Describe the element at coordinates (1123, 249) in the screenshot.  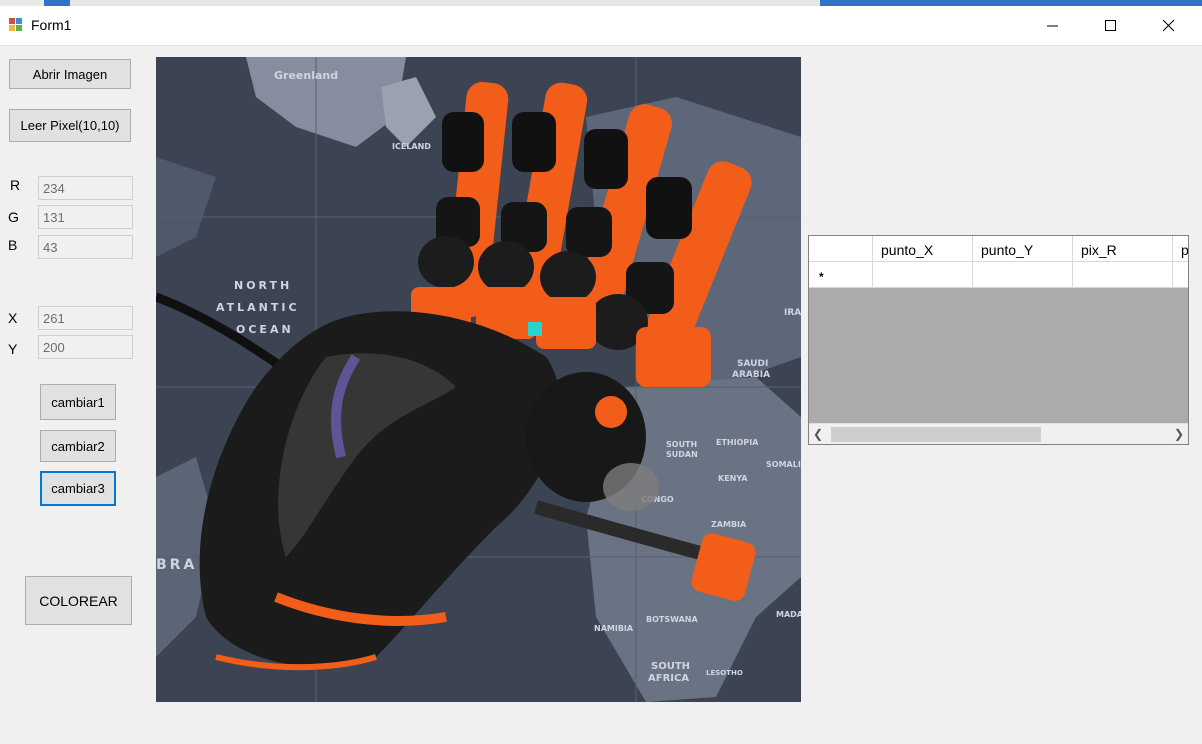
I see `column-header-pix-r: pix_R` at that location.